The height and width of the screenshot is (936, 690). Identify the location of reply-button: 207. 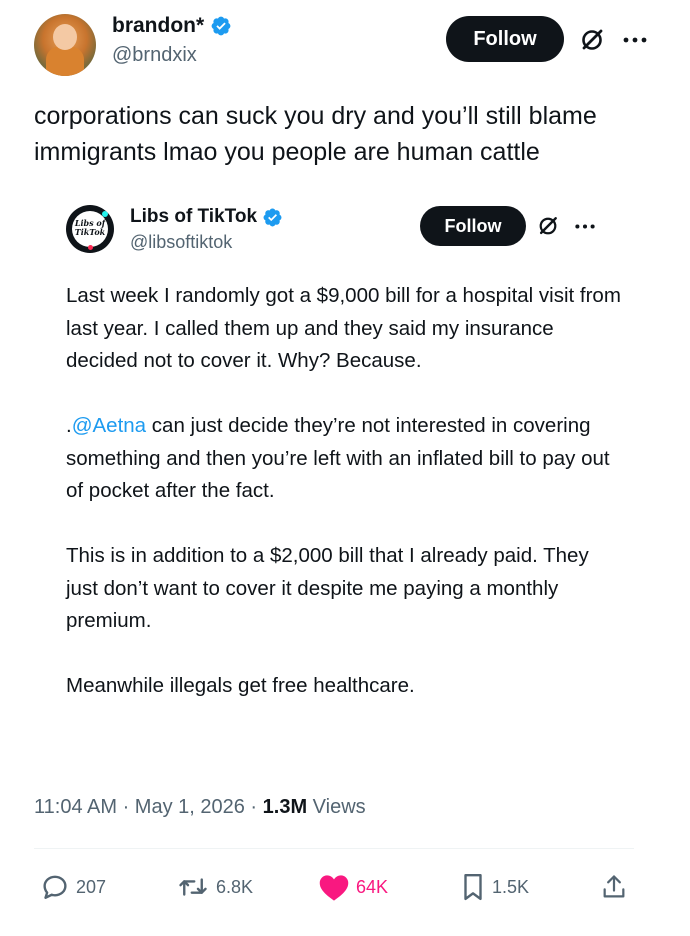
(73, 887).